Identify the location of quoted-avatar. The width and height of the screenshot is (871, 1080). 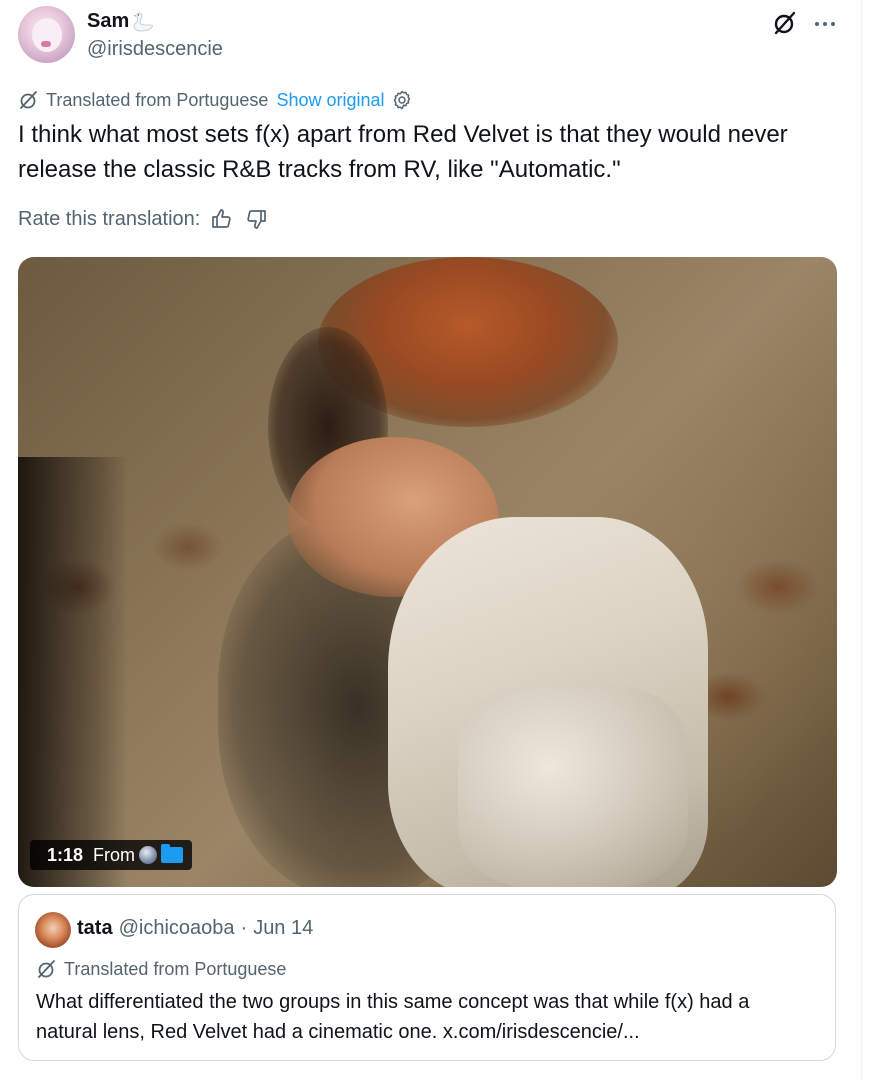
(53, 930).